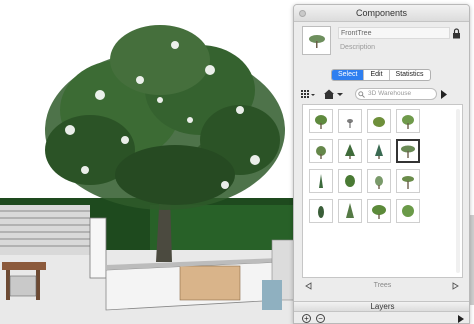 The height and width of the screenshot is (324, 474). I want to click on component-description-field: Description, so click(394, 48).